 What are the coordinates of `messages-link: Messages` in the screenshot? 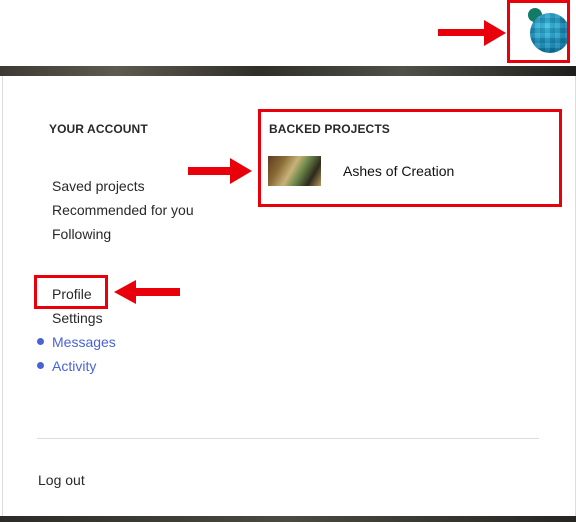 It's located at (84, 342).